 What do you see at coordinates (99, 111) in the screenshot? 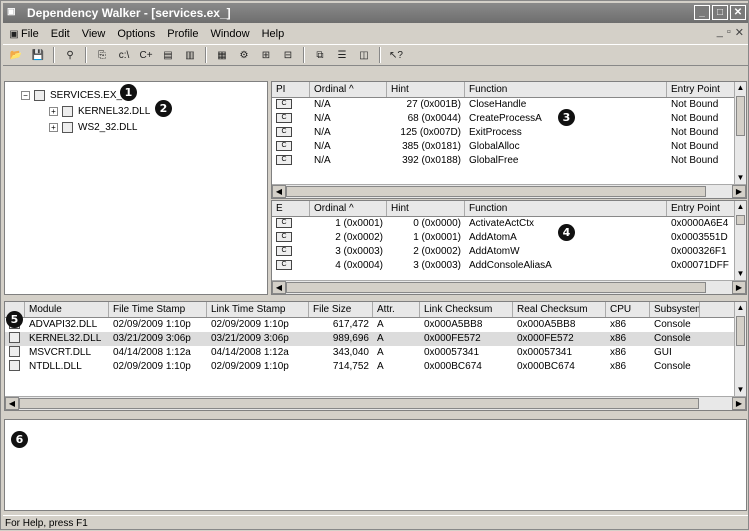
I see `tree-item-kernel32: + KERNEL32.DLL` at bounding box center [99, 111].